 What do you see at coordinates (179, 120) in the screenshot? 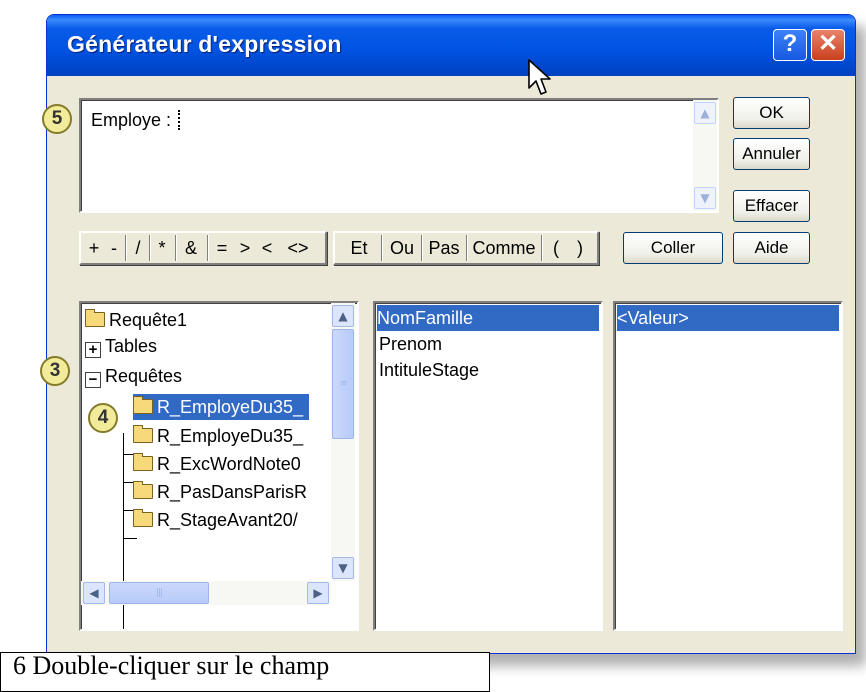
I see `text-caret` at bounding box center [179, 120].